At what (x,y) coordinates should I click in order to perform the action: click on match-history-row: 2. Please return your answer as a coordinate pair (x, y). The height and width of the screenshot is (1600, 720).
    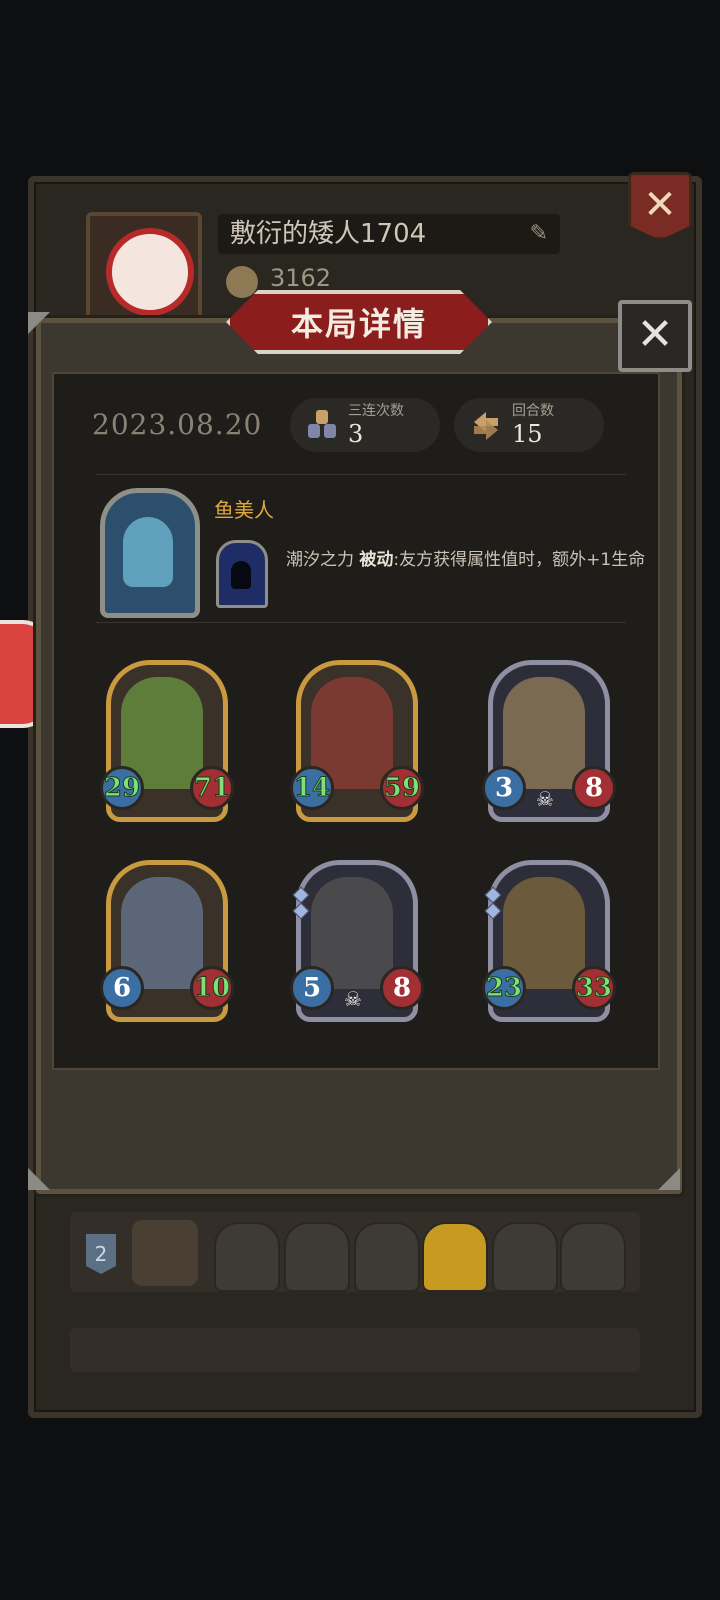
    Looking at the image, I should click on (355, 1252).